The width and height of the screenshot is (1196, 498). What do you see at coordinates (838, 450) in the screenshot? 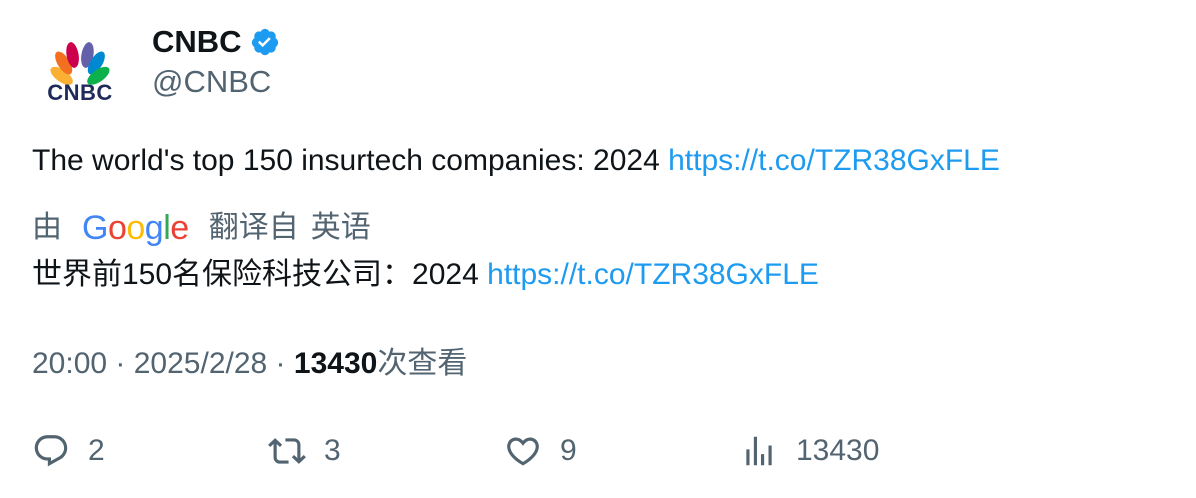
I see `views-action-count: 13430` at bounding box center [838, 450].